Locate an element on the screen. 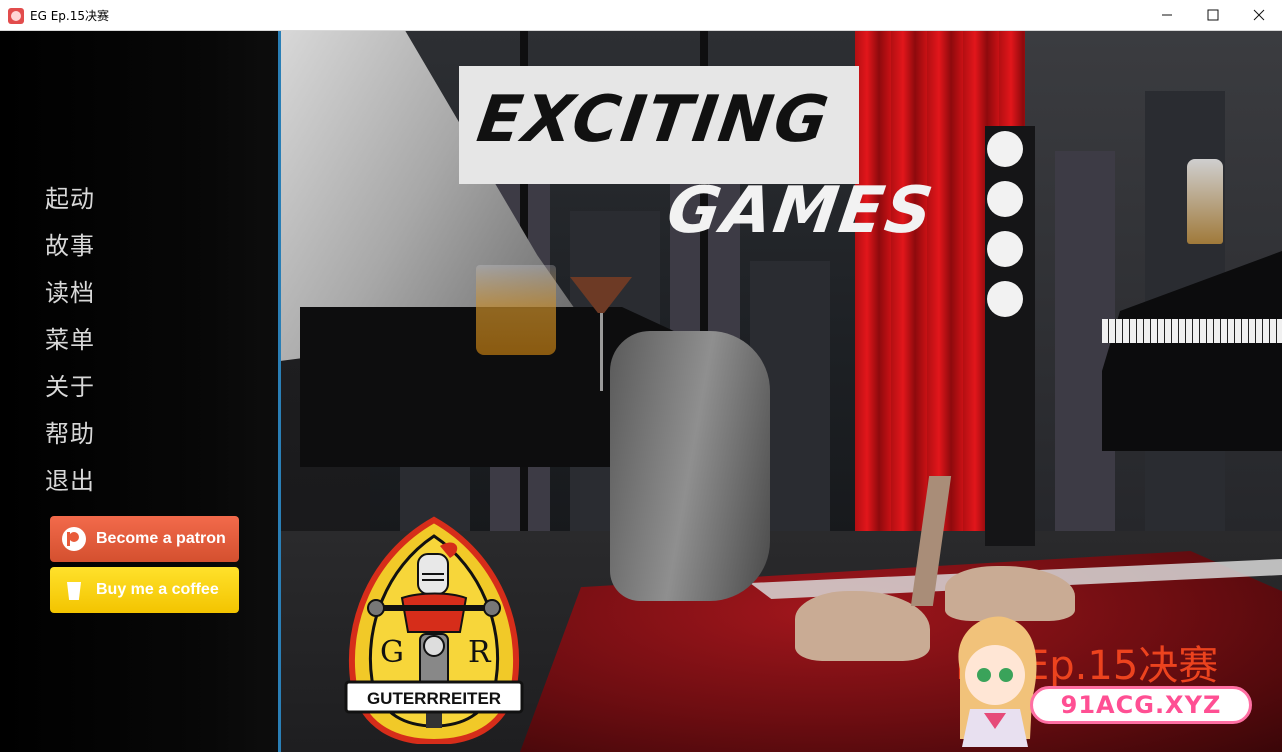 The image size is (1282, 752). maximize-button is located at coordinates (1213, 15).